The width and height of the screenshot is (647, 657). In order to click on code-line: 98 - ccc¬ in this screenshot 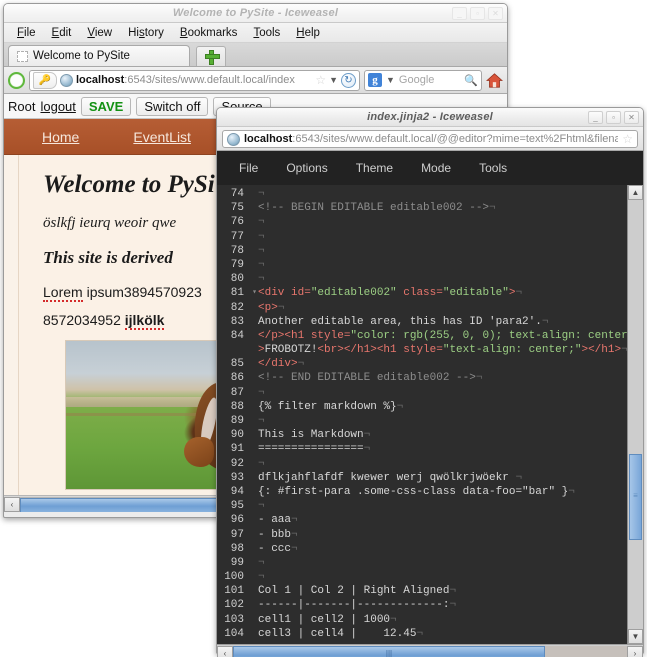, I will do `click(422, 549)`.